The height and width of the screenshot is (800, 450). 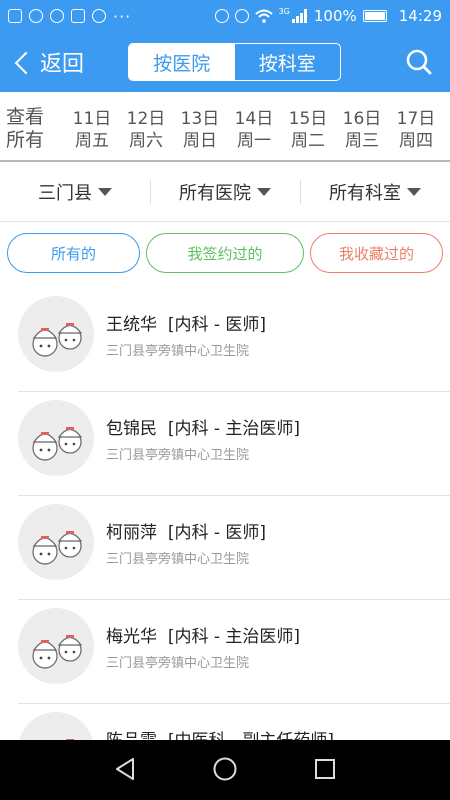 I want to click on hospital-dropdown: 所有医院, so click(x=225, y=192).